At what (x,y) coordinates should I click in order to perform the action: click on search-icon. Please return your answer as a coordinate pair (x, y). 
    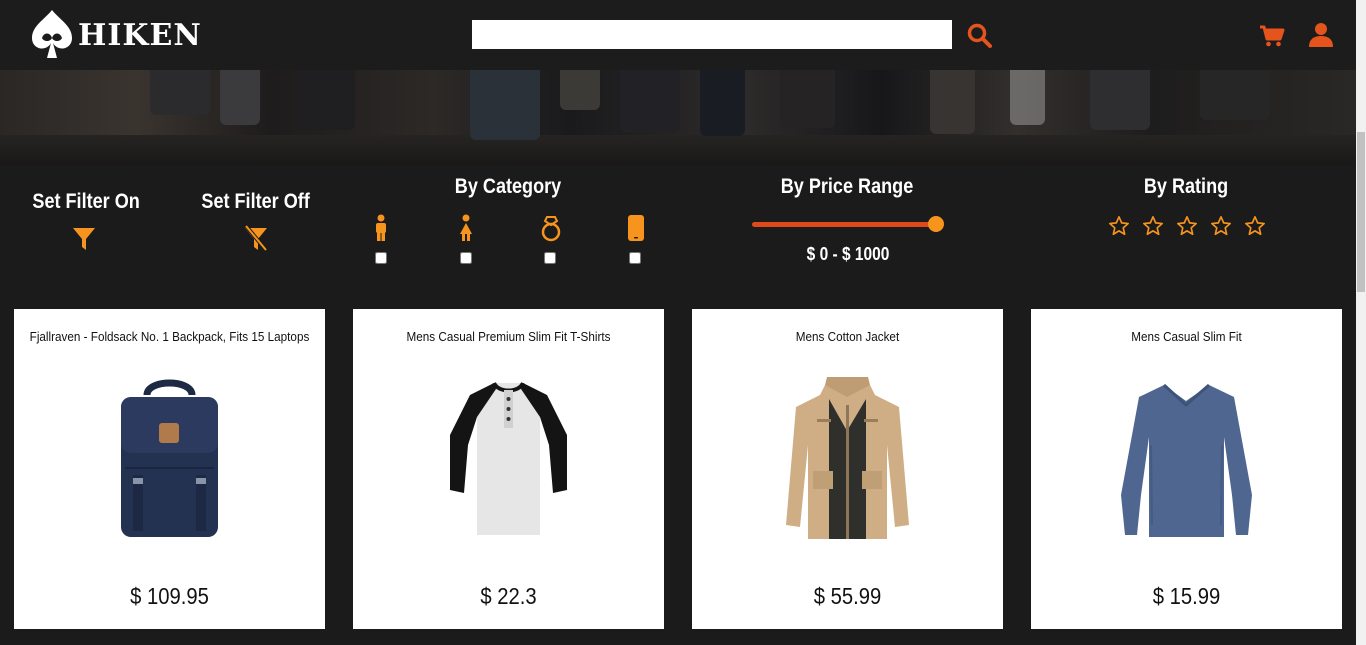
    Looking at the image, I should click on (979, 35).